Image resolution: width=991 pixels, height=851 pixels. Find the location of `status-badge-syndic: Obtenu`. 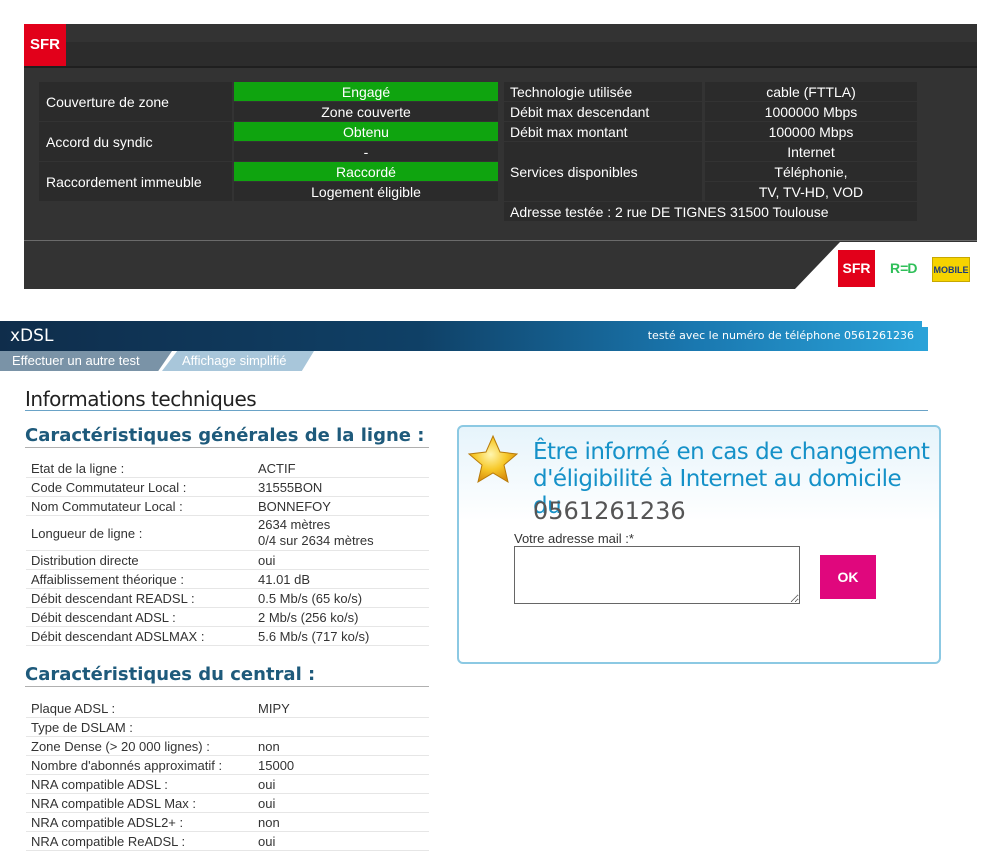

status-badge-syndic: Obtenu is located at coordinates (366, 131).